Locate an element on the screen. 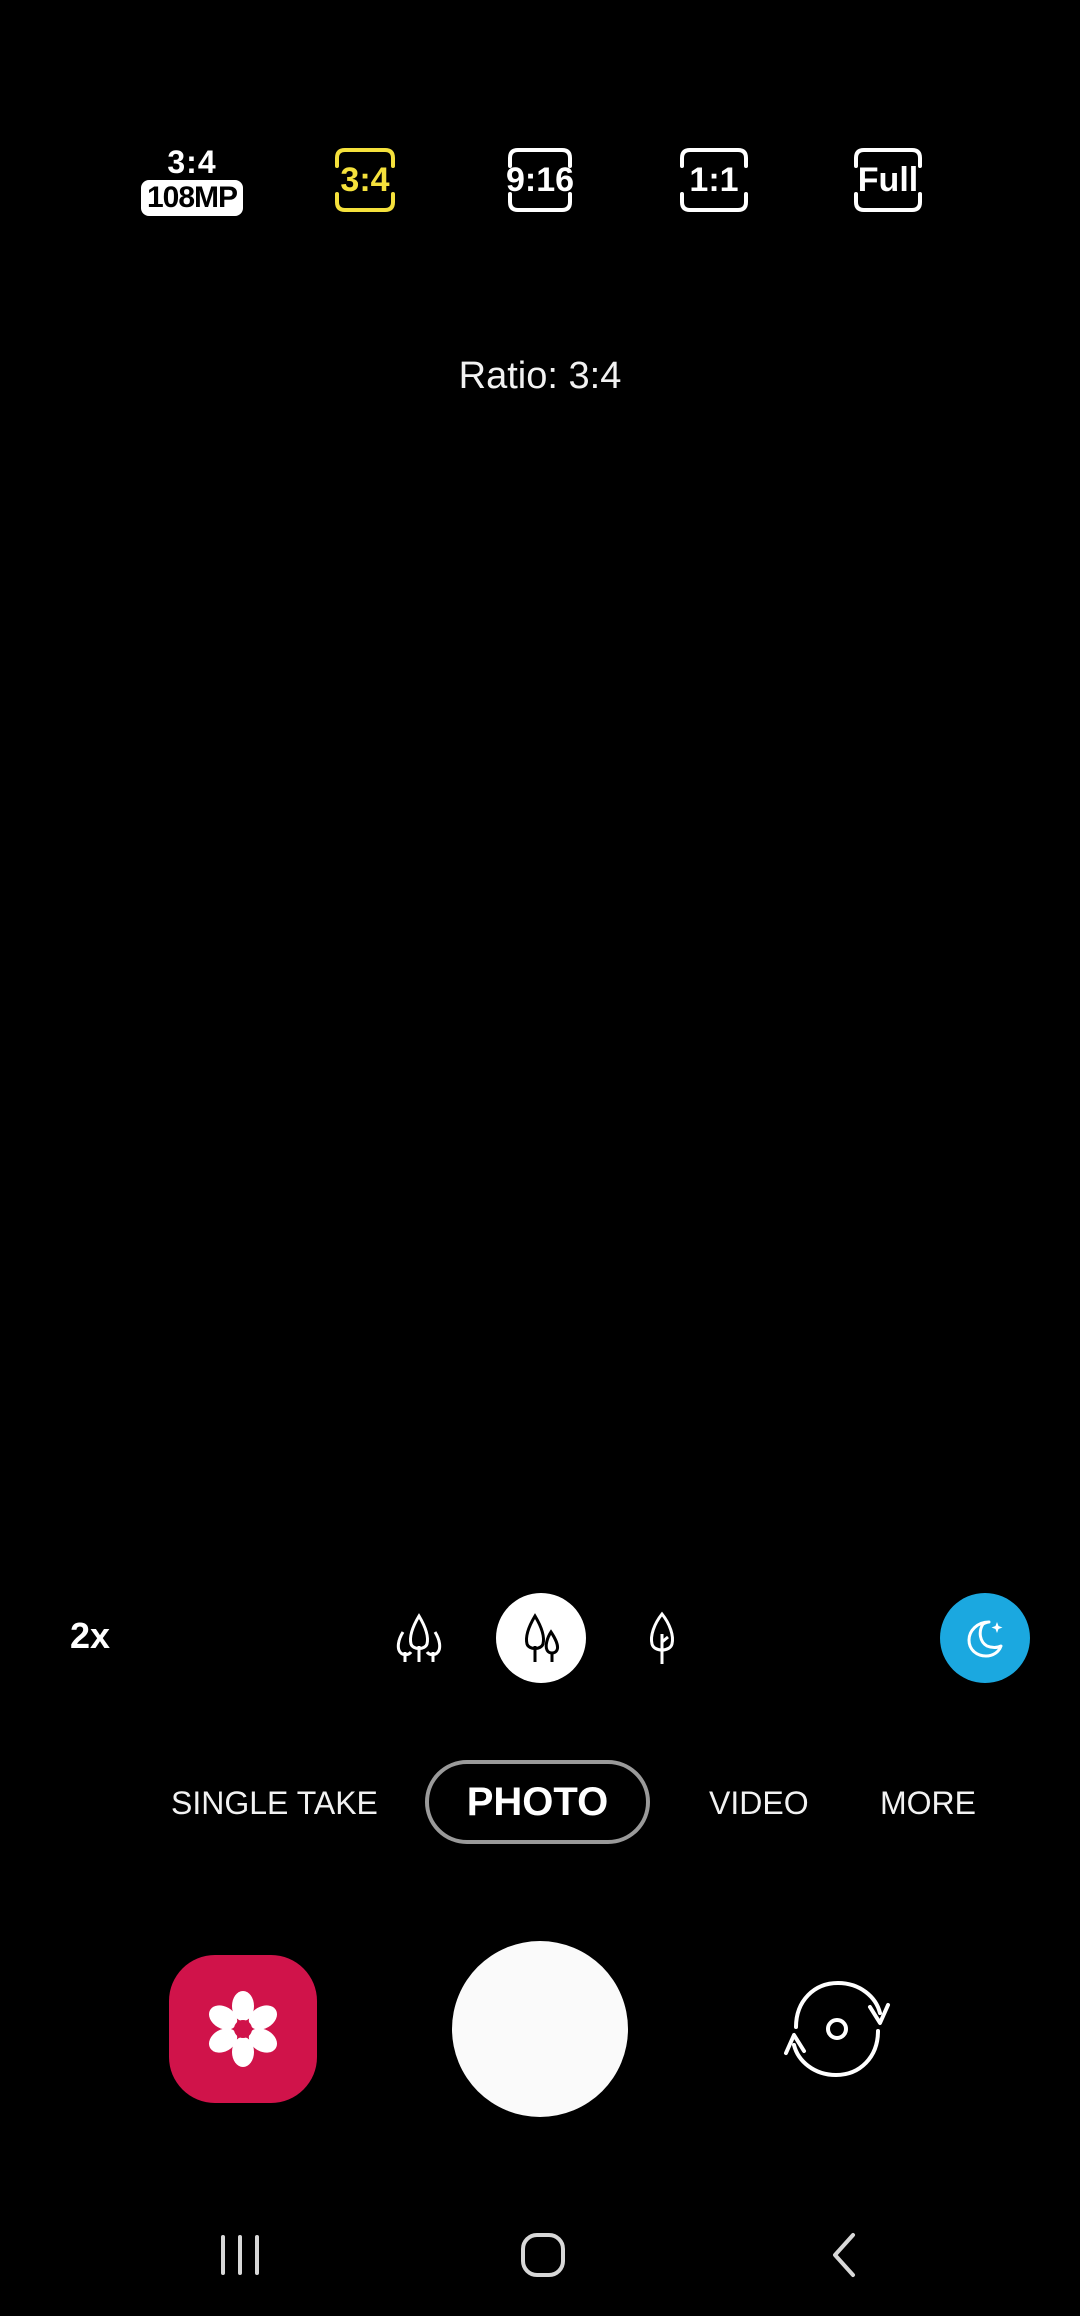 This screenshot has width=1080, height=2316. mode-video: VIDEO is located at coordinates (759, 1803).